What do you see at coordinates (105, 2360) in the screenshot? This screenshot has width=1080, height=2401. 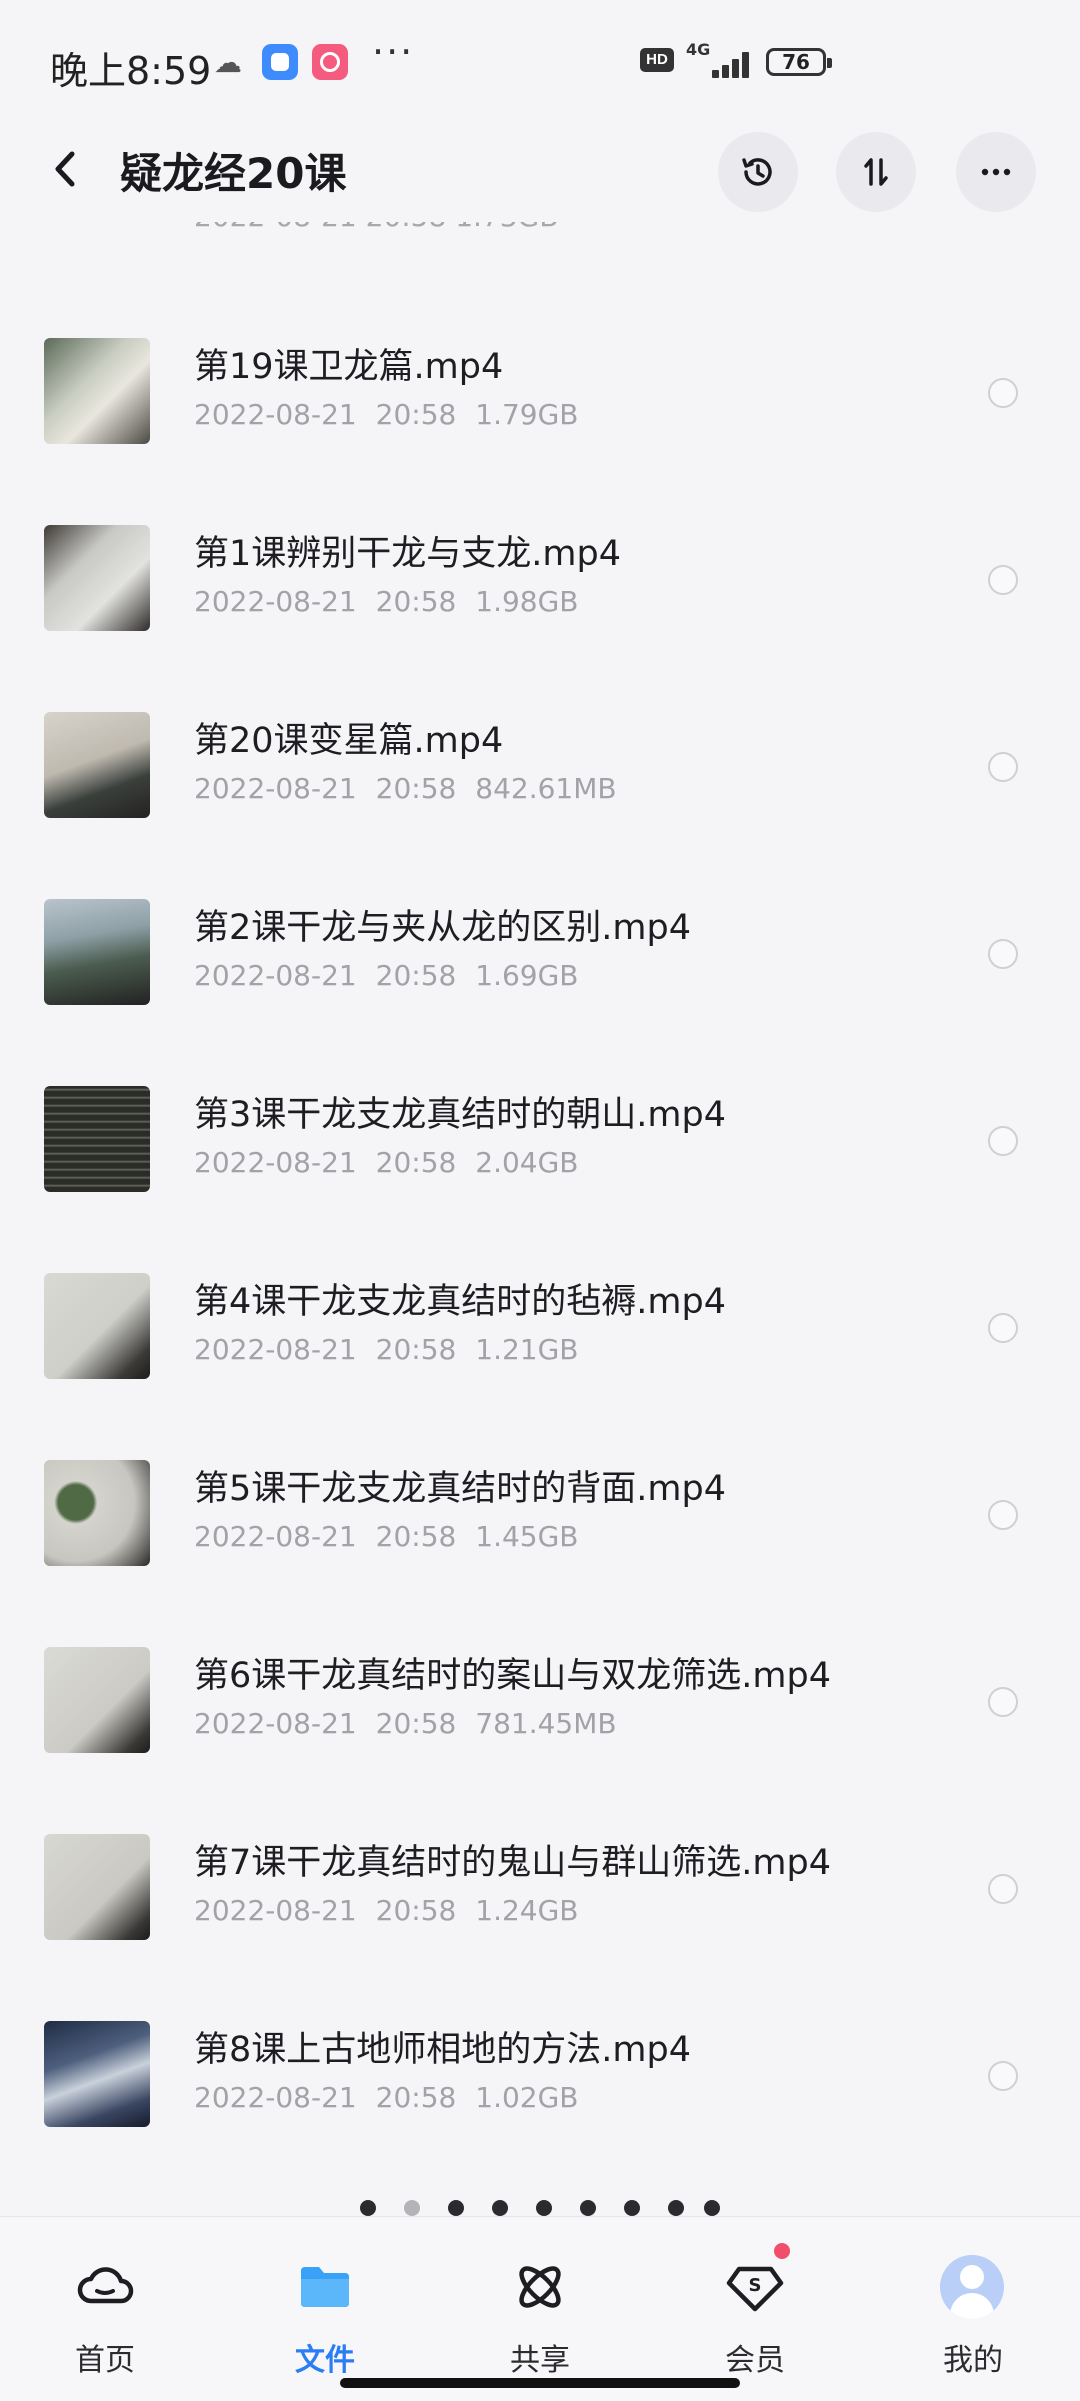 I see `nav-label: 首页` at bounding box center [105, 2360].